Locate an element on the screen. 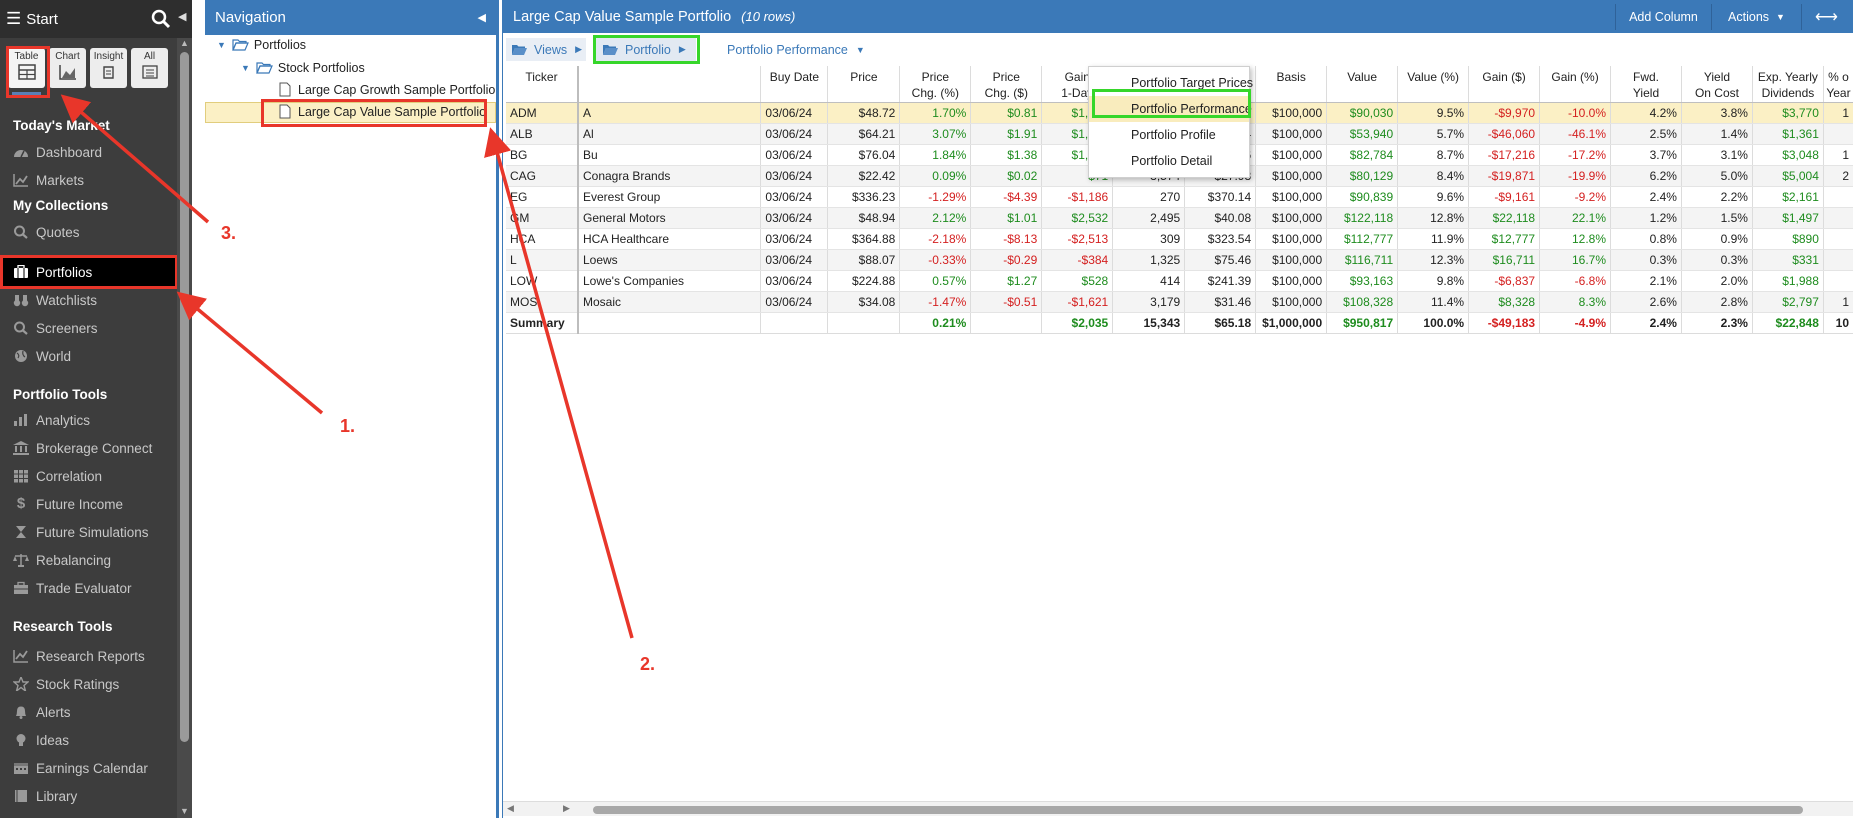 The height and width of the screenshot is (818, 1853). table-cell: 0.8% is located at coordinates (1646, 239).